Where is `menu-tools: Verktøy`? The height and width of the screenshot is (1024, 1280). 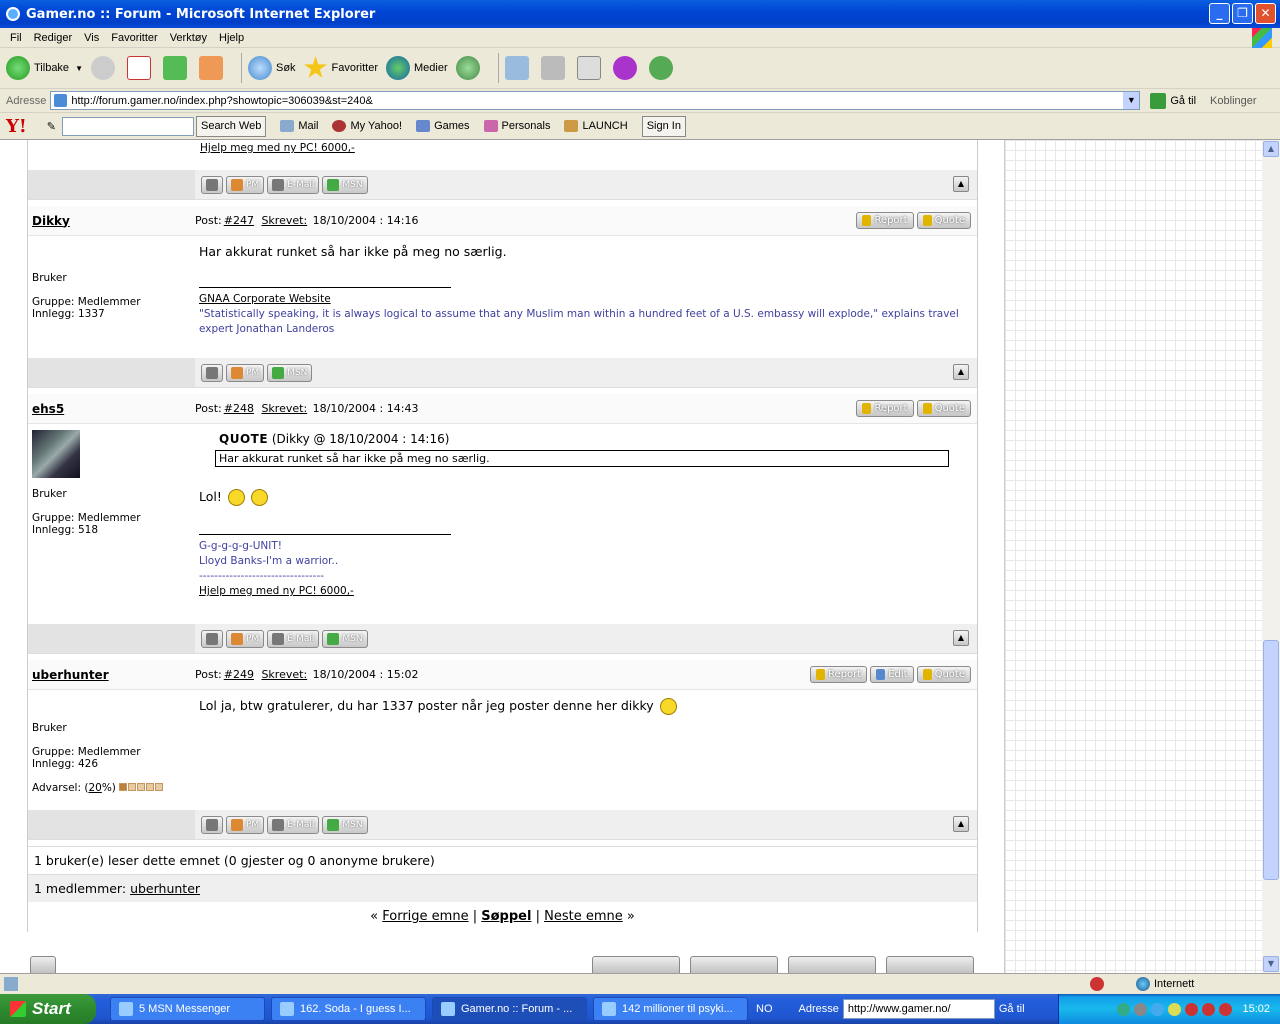 menu-tools: Verktøy is located at coordinates (188, 38).